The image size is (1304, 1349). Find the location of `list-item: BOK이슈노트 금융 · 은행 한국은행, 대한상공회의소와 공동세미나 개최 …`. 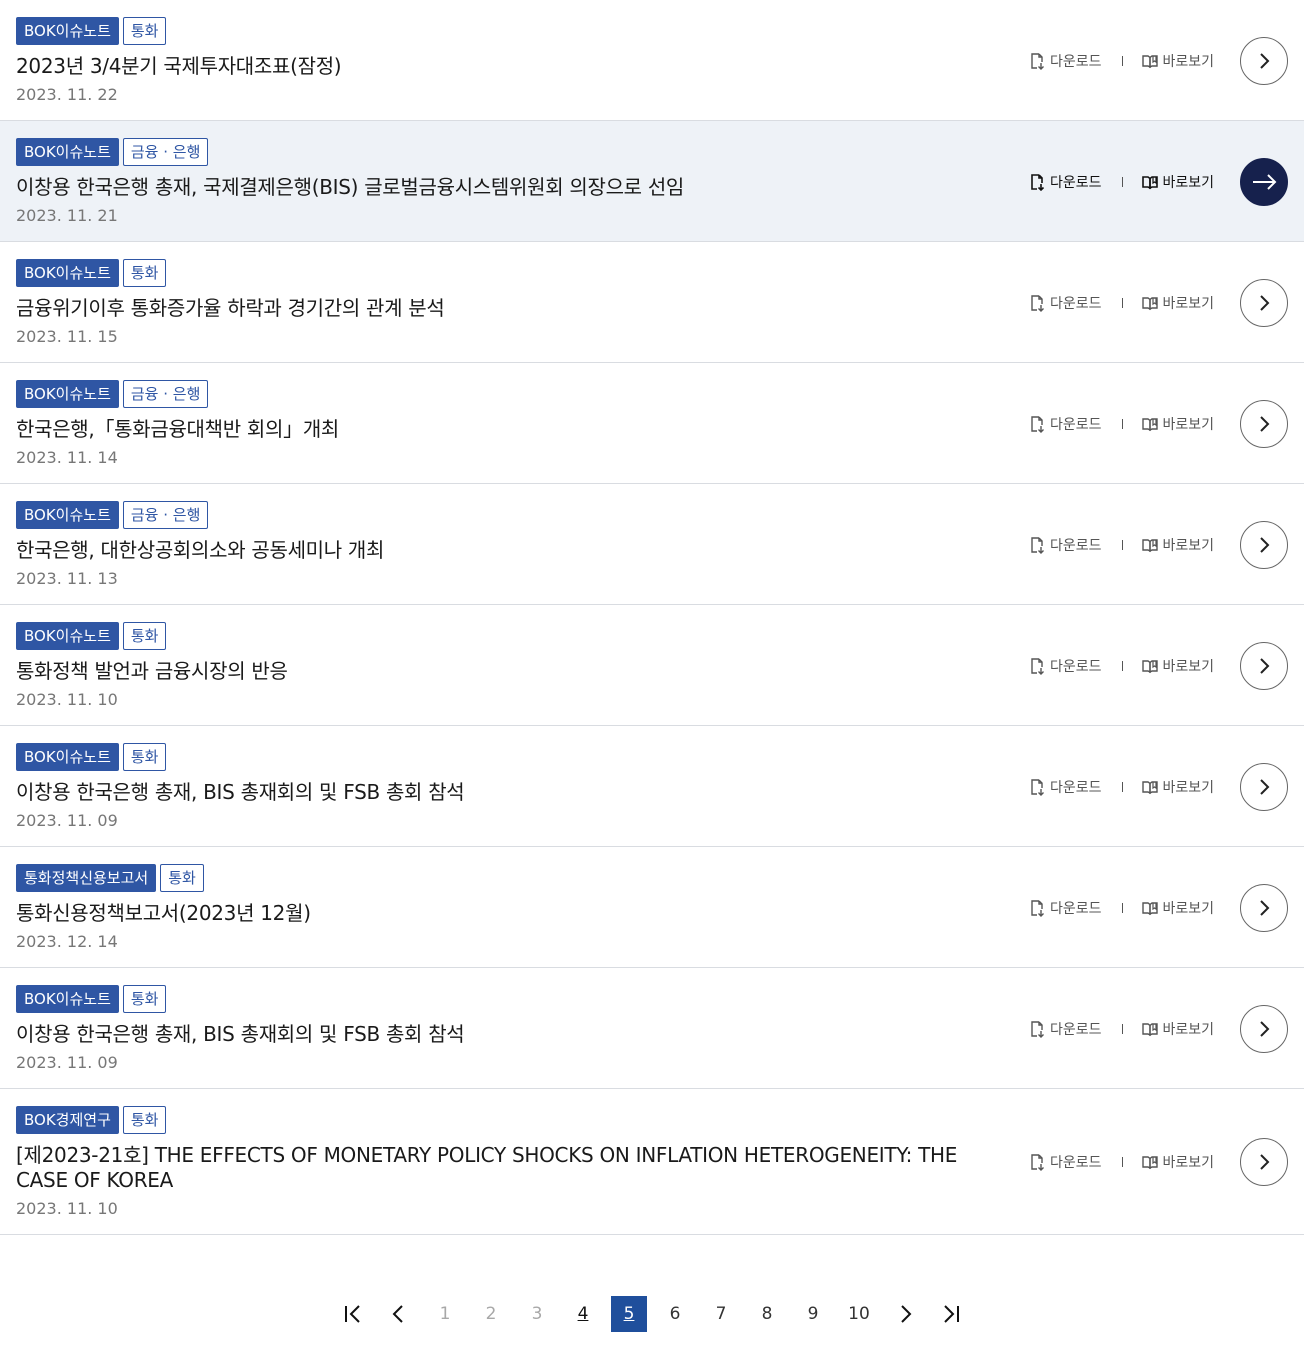

list-item: BOK이슈노트 금융 · 은행 한국은행, 대한상공회의소와 공동세미나 개최 … is located at coordinates (652, 544).